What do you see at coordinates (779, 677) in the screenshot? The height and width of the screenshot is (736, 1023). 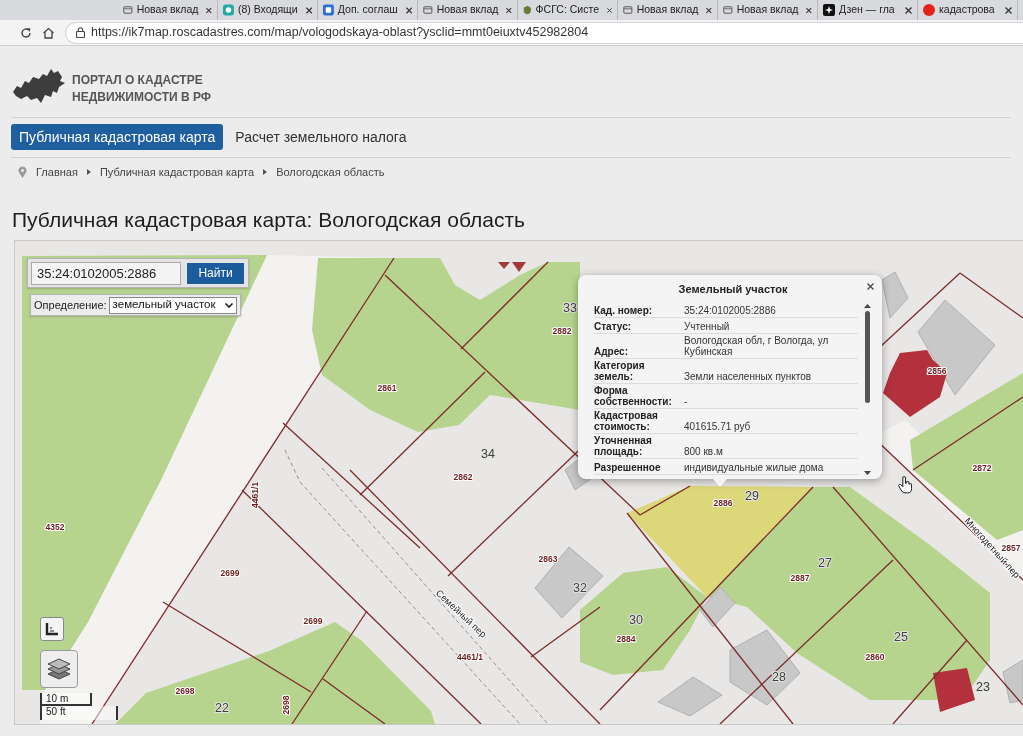 I see `house-number: 28` at bounding box center [779, 677].